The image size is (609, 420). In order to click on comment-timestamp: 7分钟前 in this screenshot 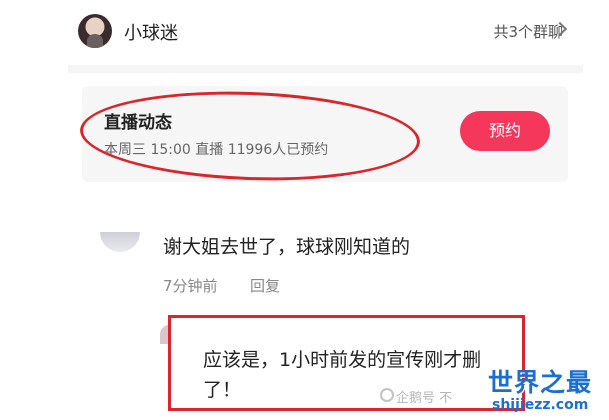, I will do `click(190, 286)`.